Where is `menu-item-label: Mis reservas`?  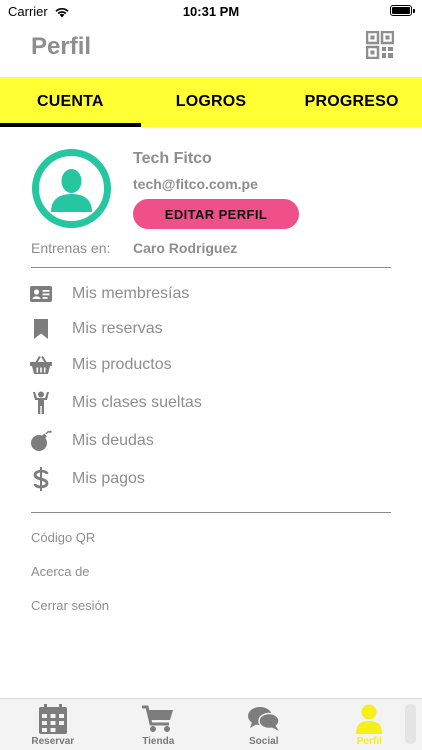 menu-item-label: Mis reservas is located at coordinates (117, 328).